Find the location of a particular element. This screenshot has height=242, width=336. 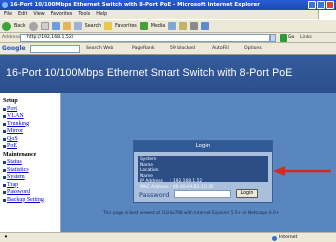

popup-blocker-button: 59 blocked is located at coordinates (182, 48).